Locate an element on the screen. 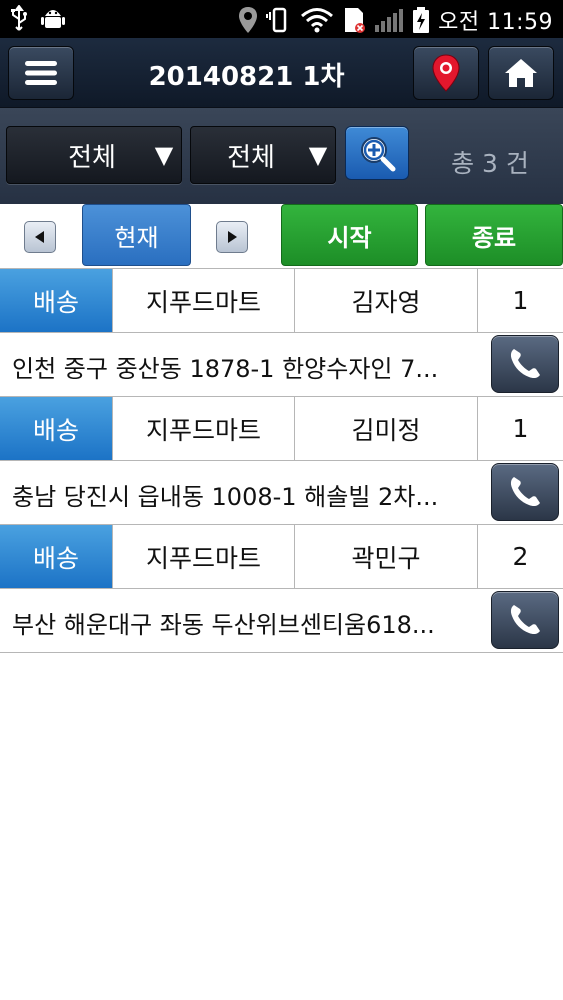 The image size is (563, 1000). end-button: 종료 is located at coordinates (494, 235).